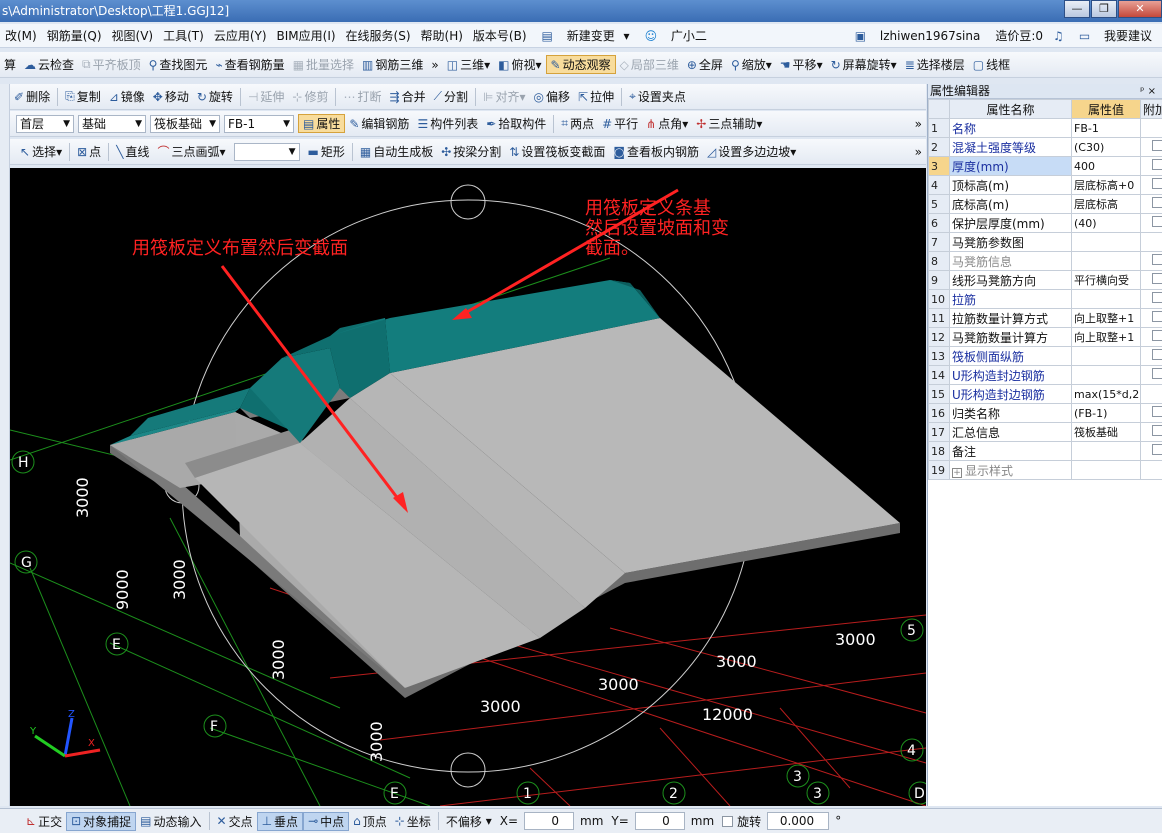  What do you see at coordinates (379, 123) in the screenshot?
I see `edit-rebar-button: ✎ 编辑钢筋` at bounding box center [379, 123].